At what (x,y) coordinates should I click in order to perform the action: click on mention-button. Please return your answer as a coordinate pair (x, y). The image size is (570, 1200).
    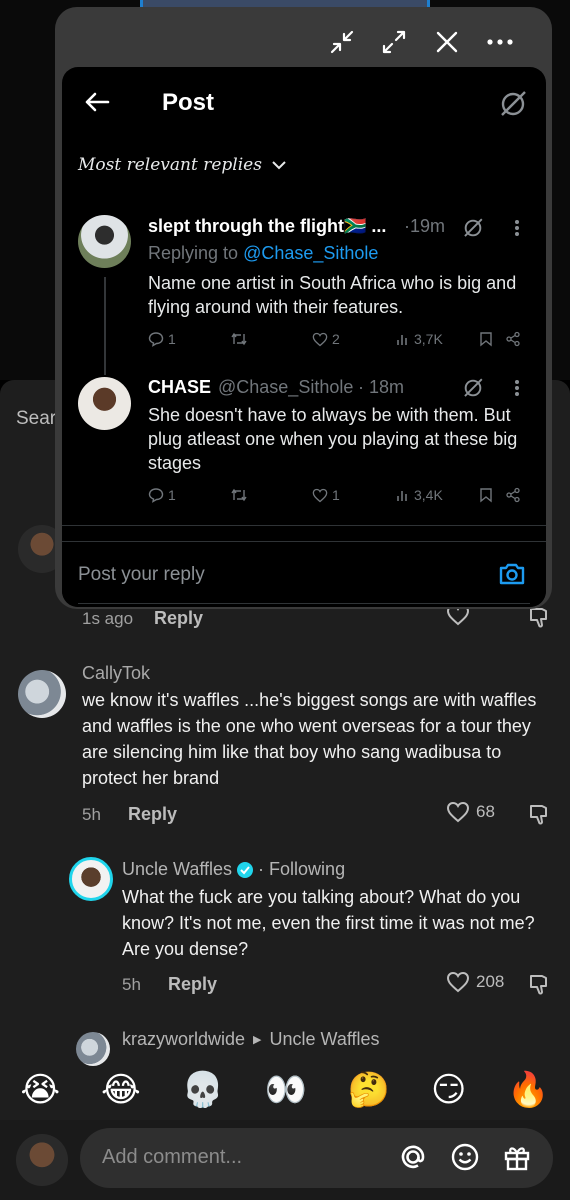
    Looking at the image, I should click on (413, 1157).